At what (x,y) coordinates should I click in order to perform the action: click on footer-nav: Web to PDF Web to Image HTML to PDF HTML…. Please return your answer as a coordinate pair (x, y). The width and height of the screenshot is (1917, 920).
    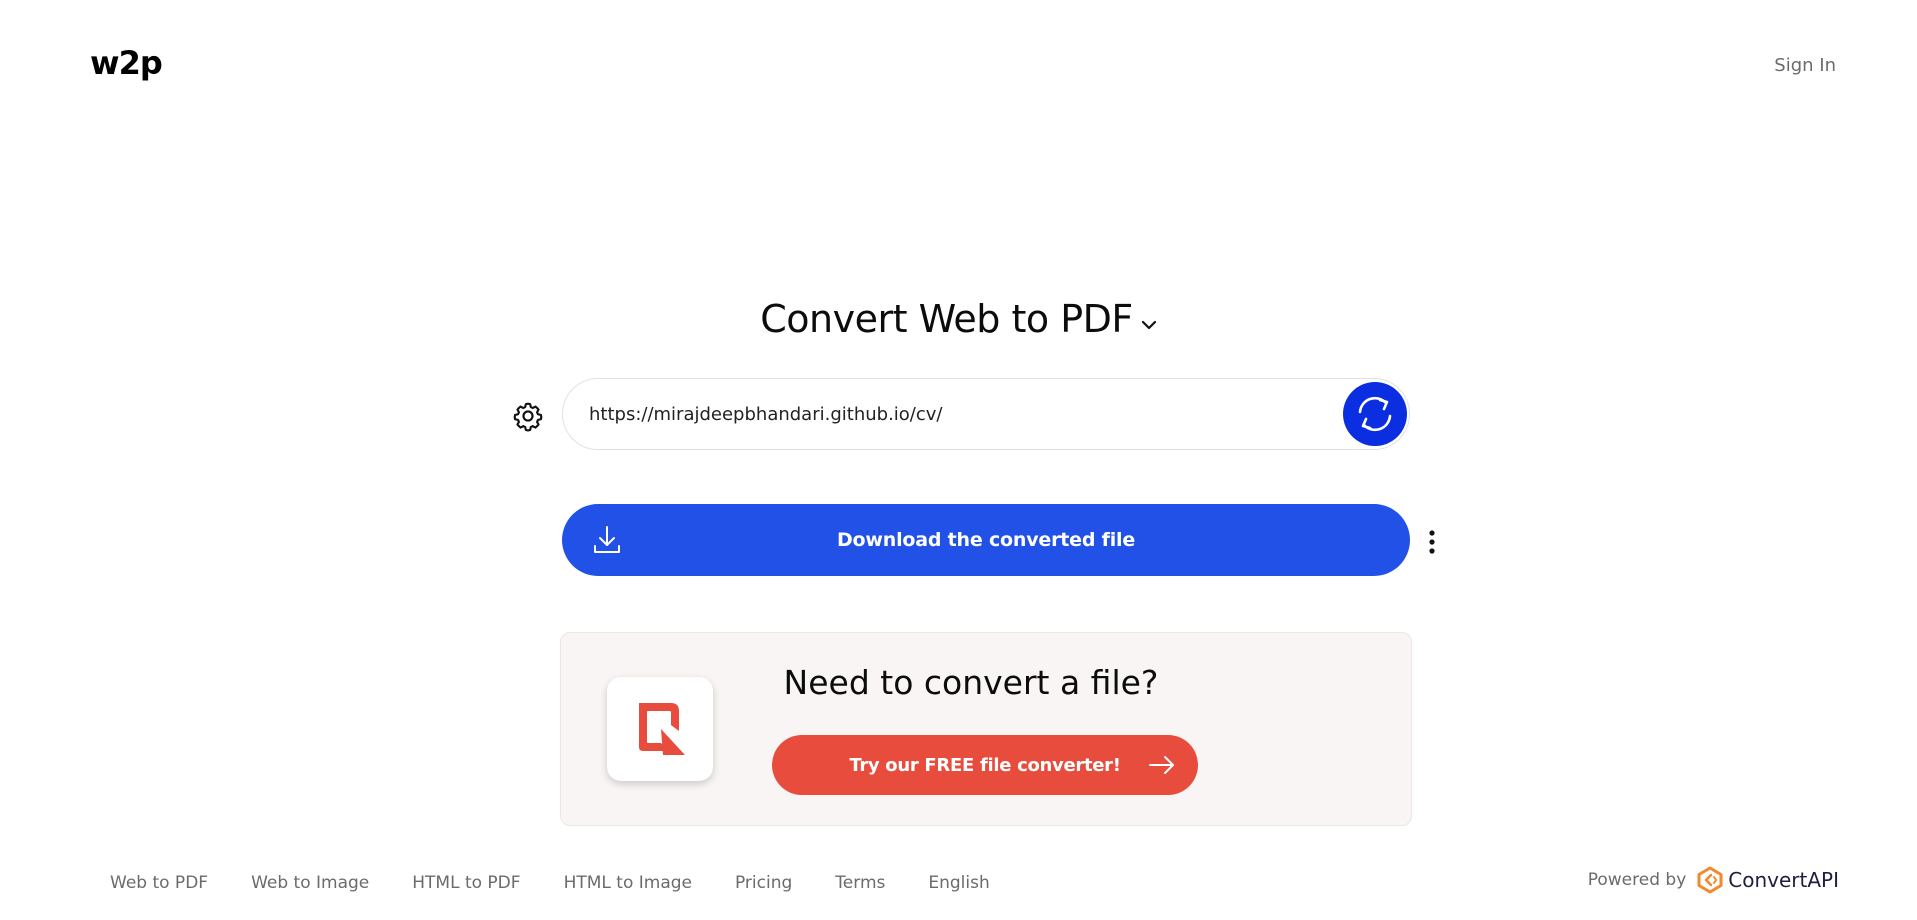
    Looking at the image, I should click on (571, 883).